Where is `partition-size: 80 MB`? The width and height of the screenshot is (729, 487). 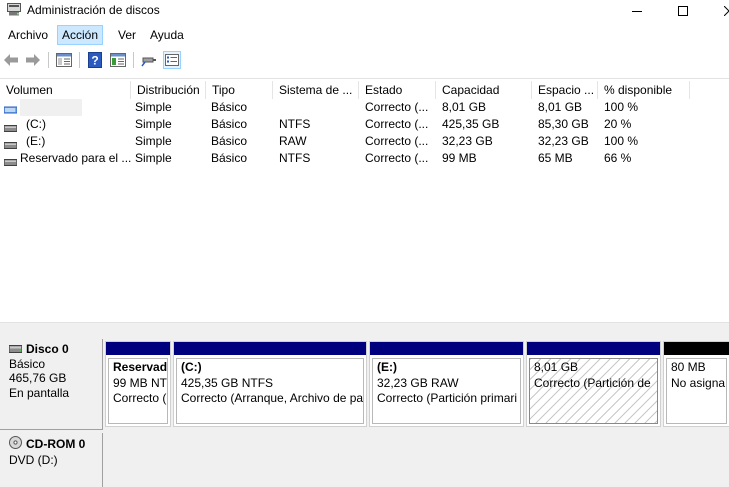 partition-size: 80 MB is located at coordinates (688, 367).